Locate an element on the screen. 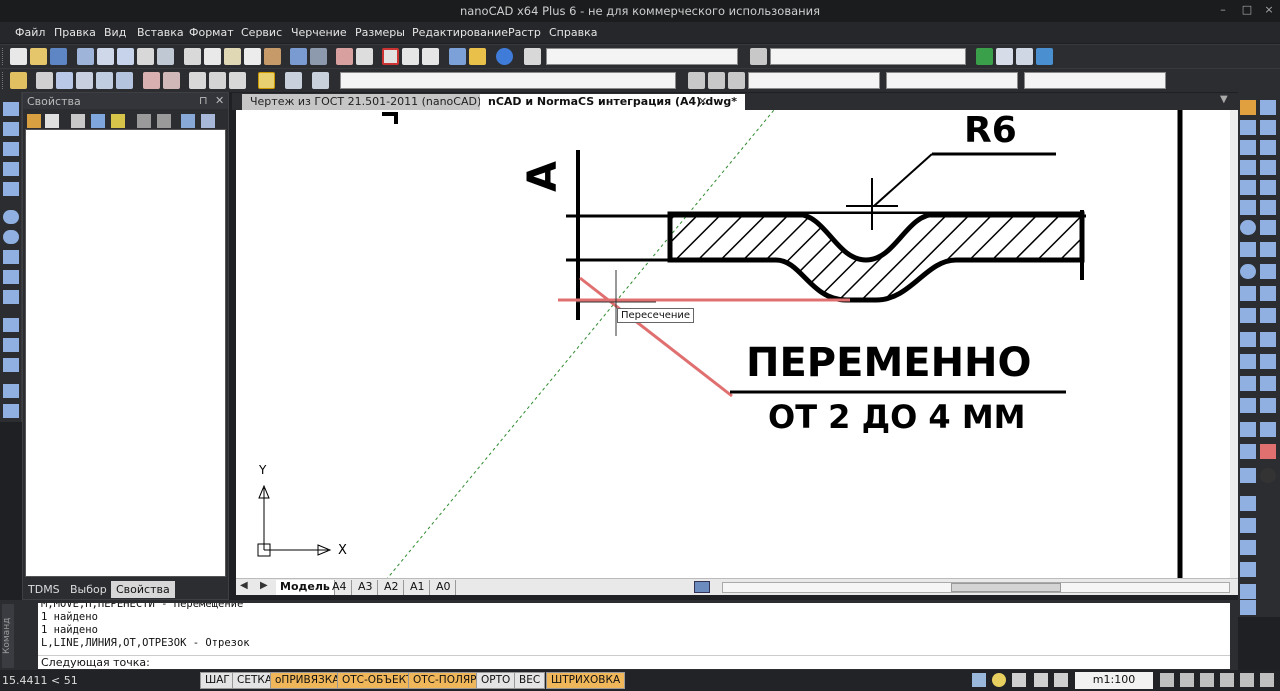 The image size is (1280, 691). menu-help: Справка is located at coordinates (573, 32).